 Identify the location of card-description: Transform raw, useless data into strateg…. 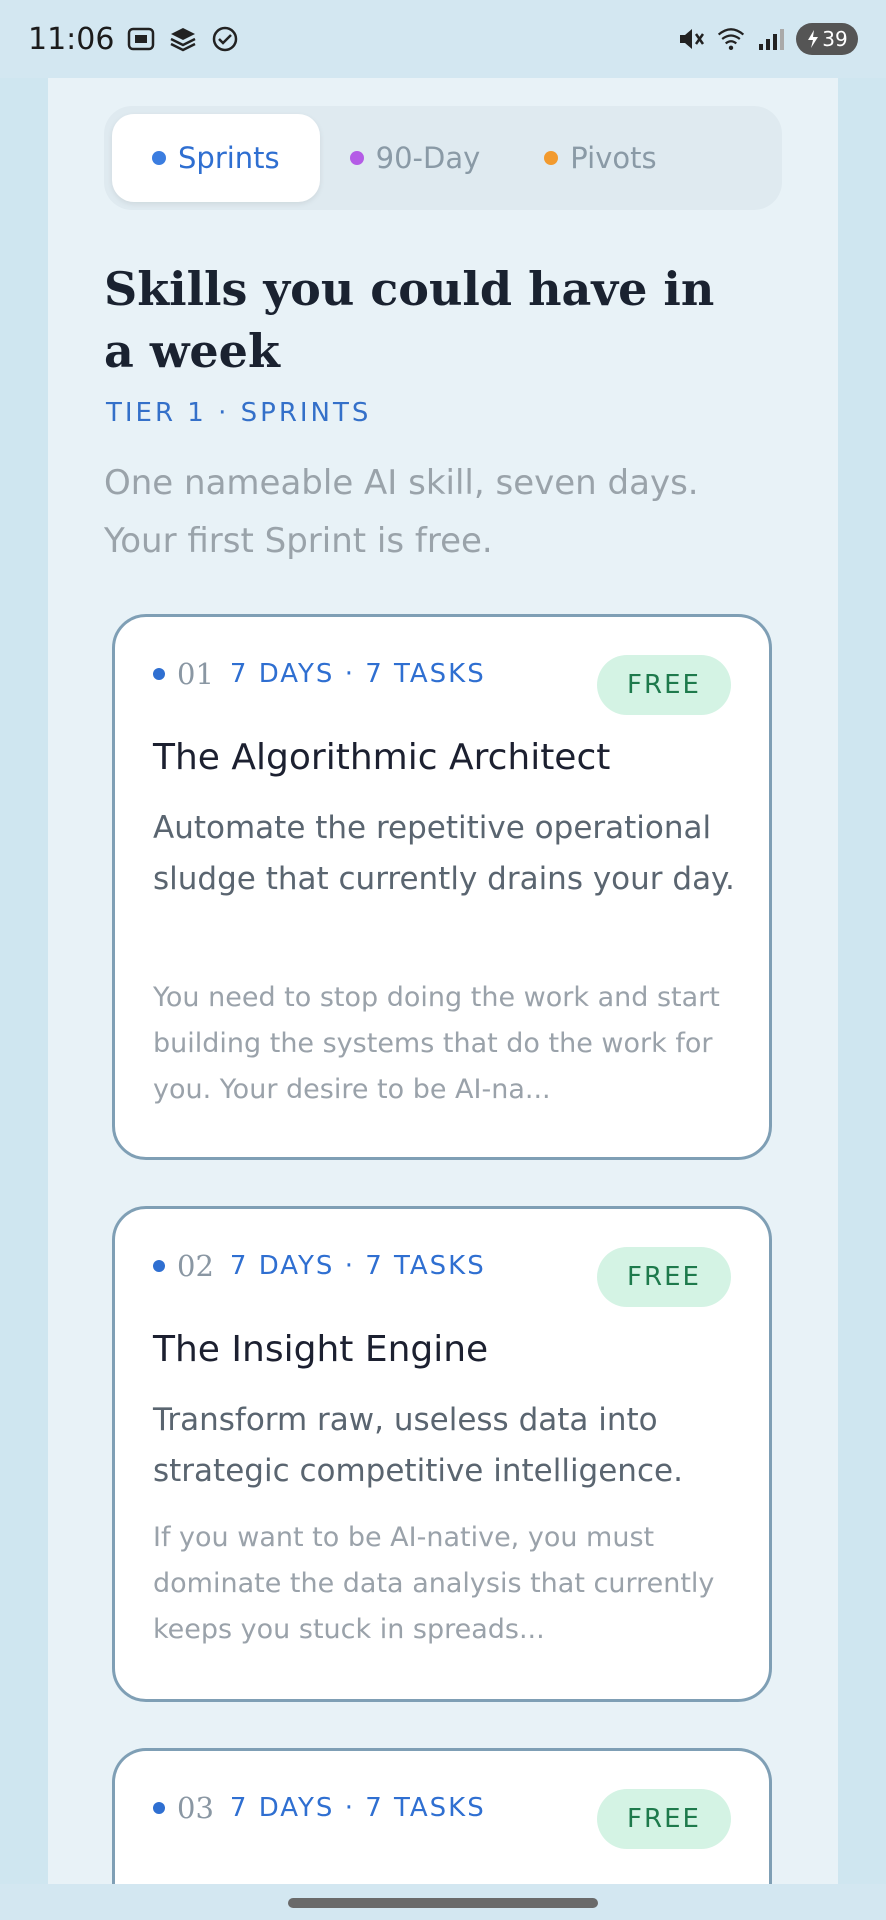
(418, 1445).